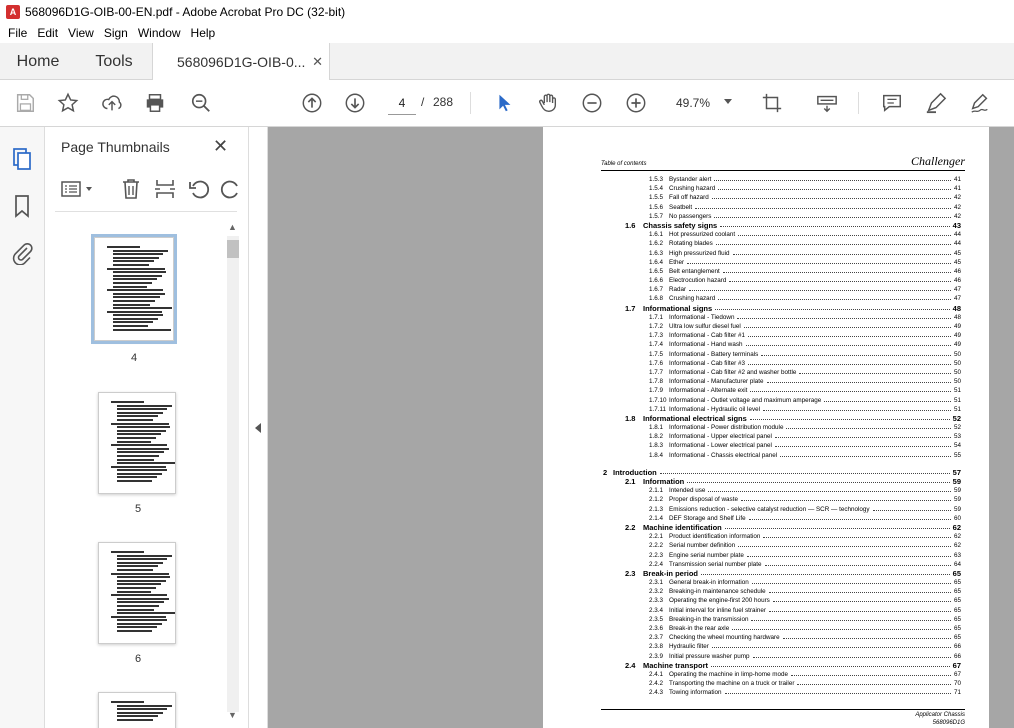 The height and width of the screenshot is (728, 1014). I want to click on rotate-left-icon, so click(199, 189).